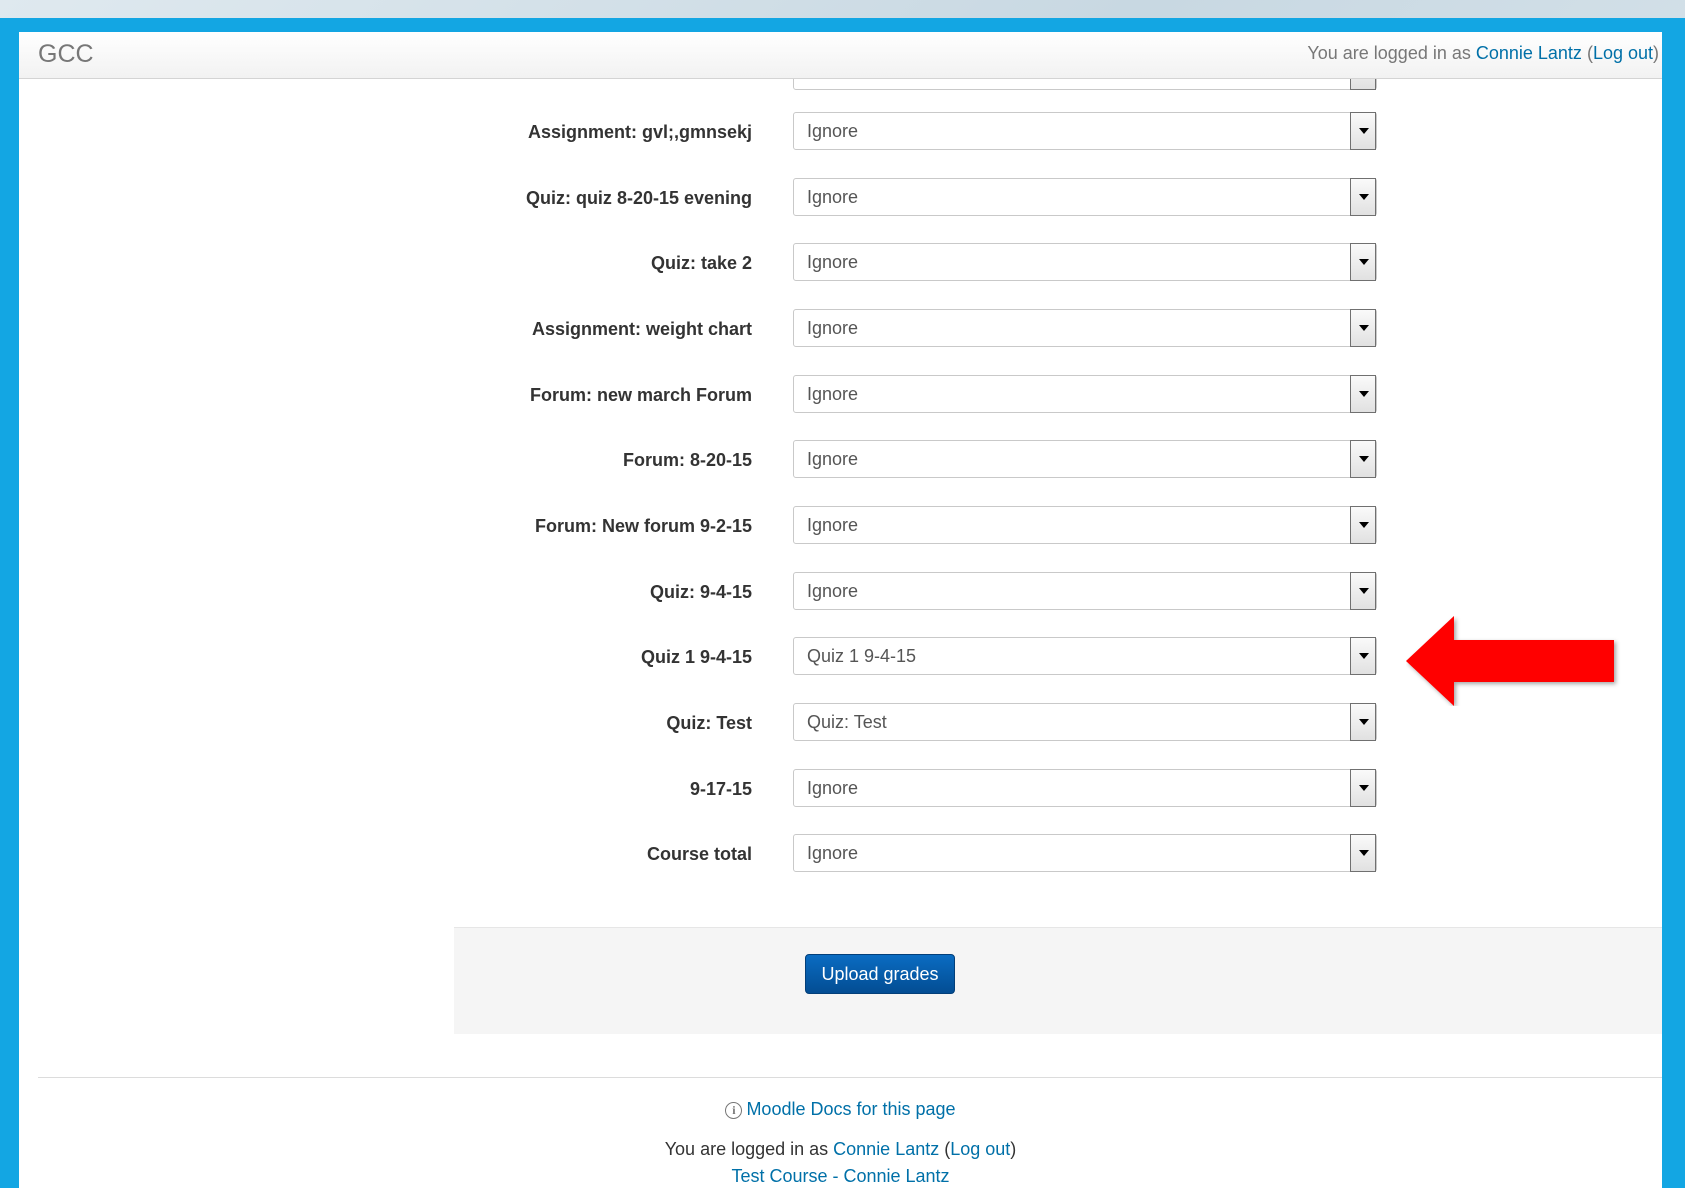  I want to click on mapping-row-label: Forum: New forum 9-2-15, so click(643, 526).